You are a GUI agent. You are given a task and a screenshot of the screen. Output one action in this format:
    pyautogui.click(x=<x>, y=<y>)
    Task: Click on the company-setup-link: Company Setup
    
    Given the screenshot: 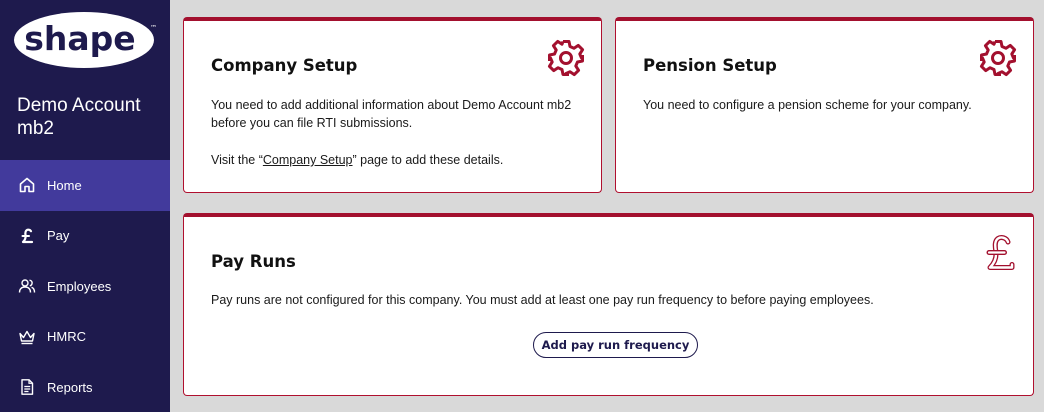 What is the action you would take?
    pyautogui.click(x=308, y=160)
    